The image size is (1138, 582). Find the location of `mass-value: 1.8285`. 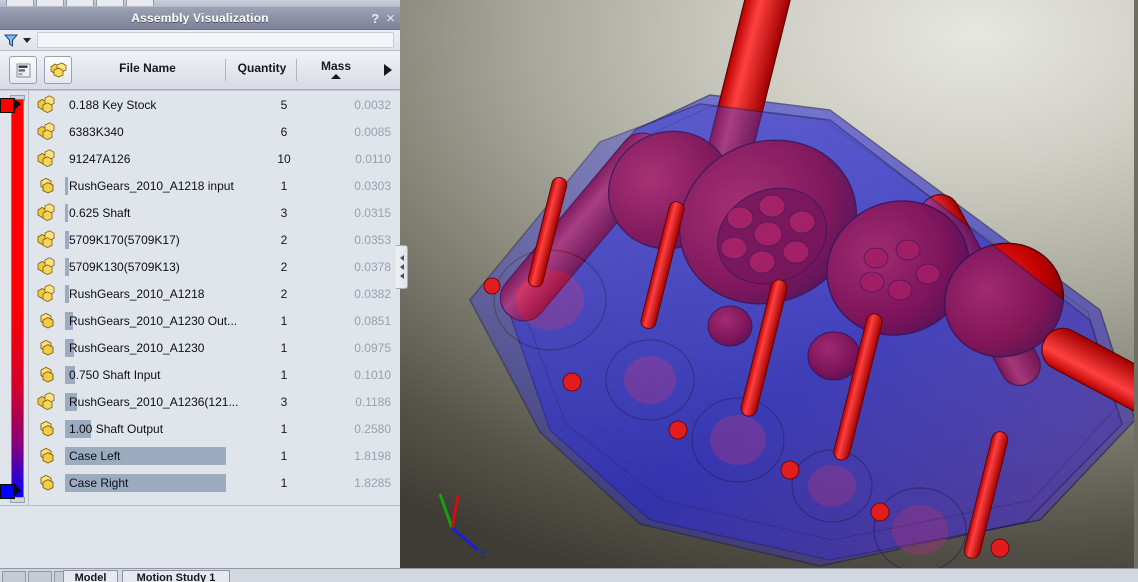

mass-value: 1.8285 is located at coordinates (372, 482).